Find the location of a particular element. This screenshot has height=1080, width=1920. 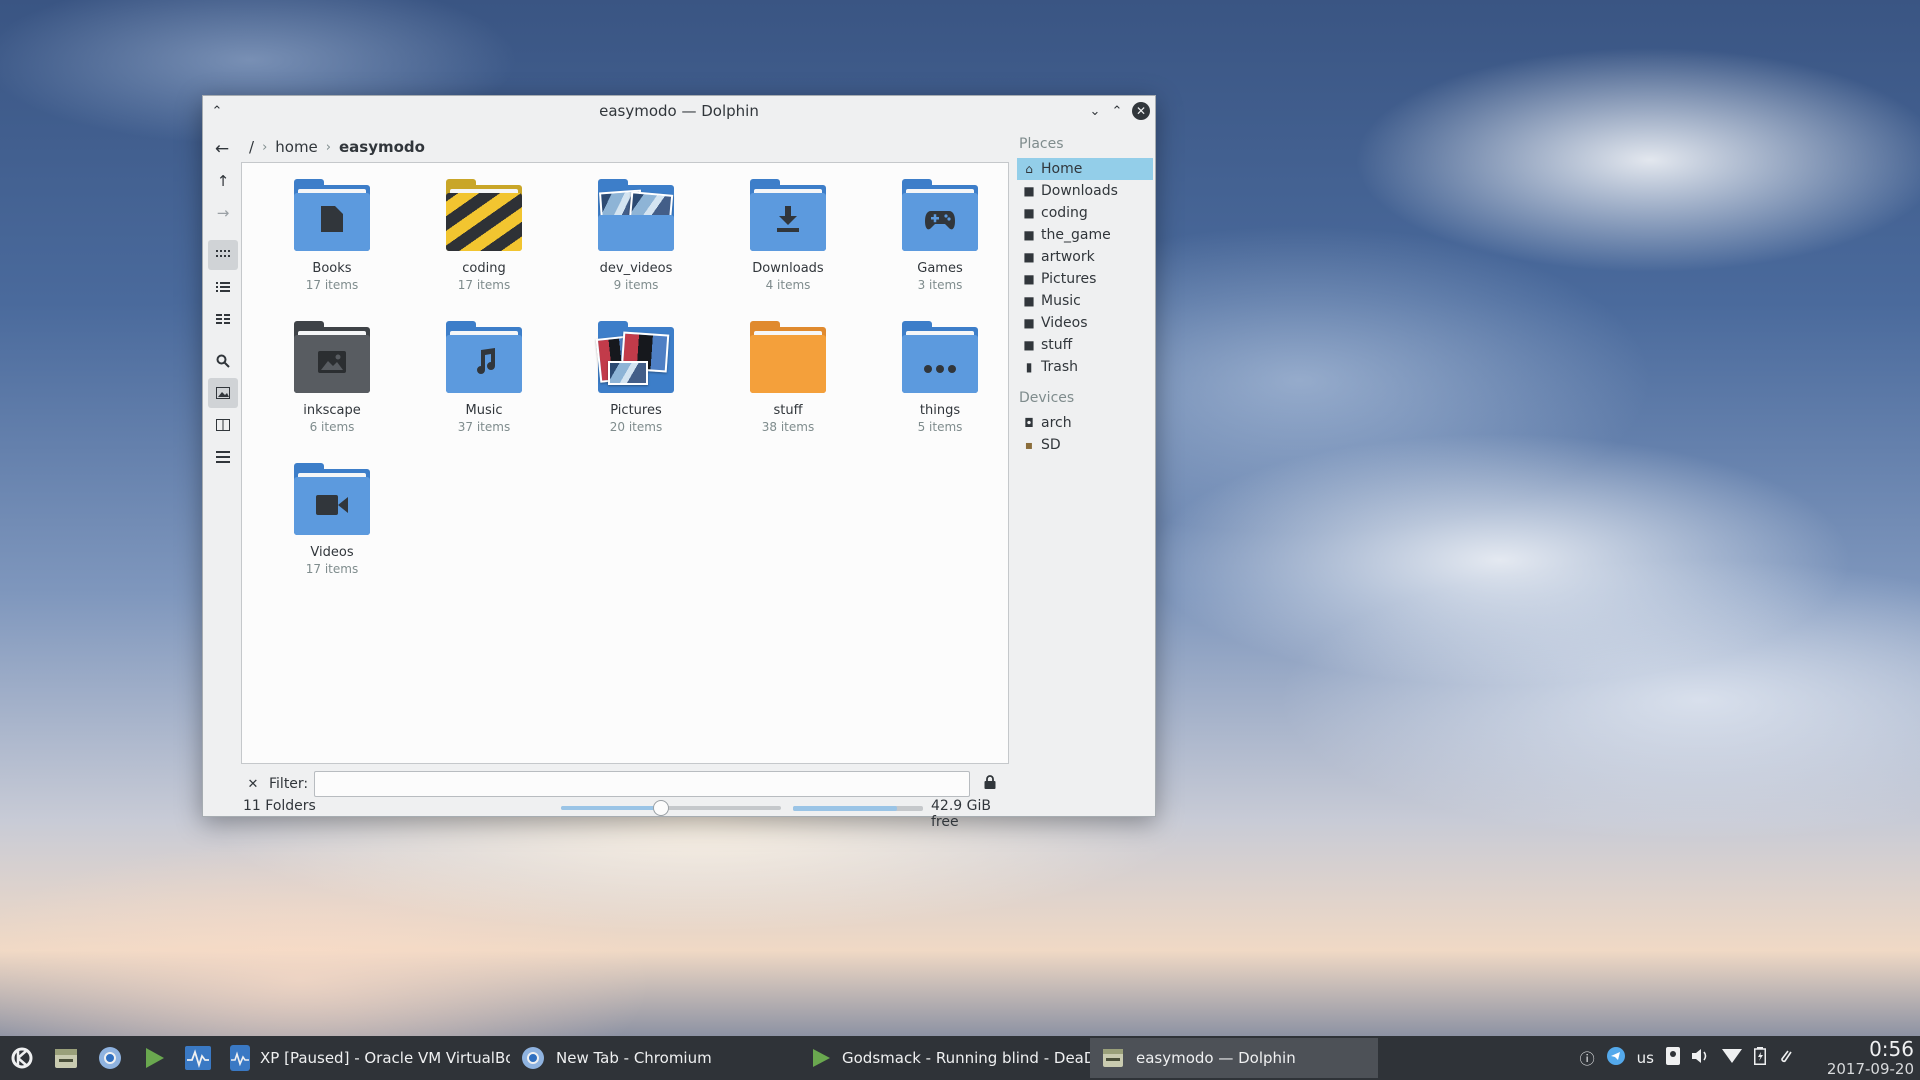

notifications-icon: ⓘ is located at coordinates (1587, 1058).